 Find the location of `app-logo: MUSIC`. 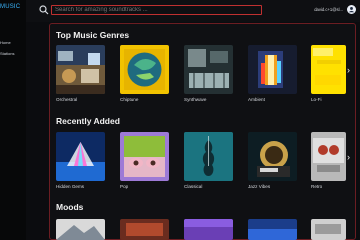

app-logo: MUSIC is located at coordinates (10, 7).